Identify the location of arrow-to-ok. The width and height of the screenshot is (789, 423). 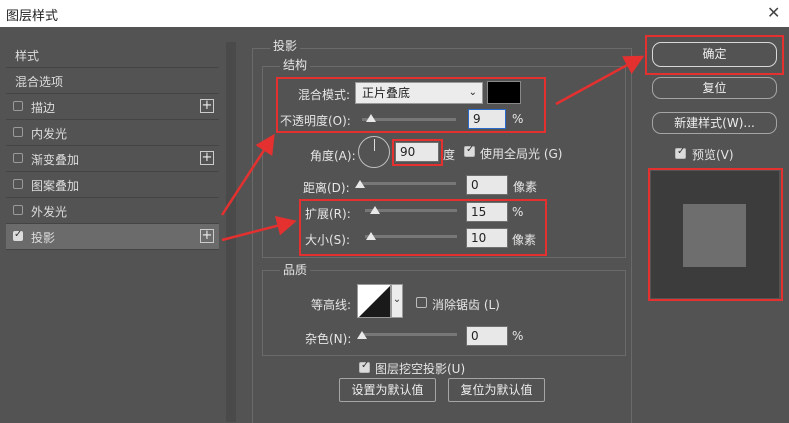
(600, 80).